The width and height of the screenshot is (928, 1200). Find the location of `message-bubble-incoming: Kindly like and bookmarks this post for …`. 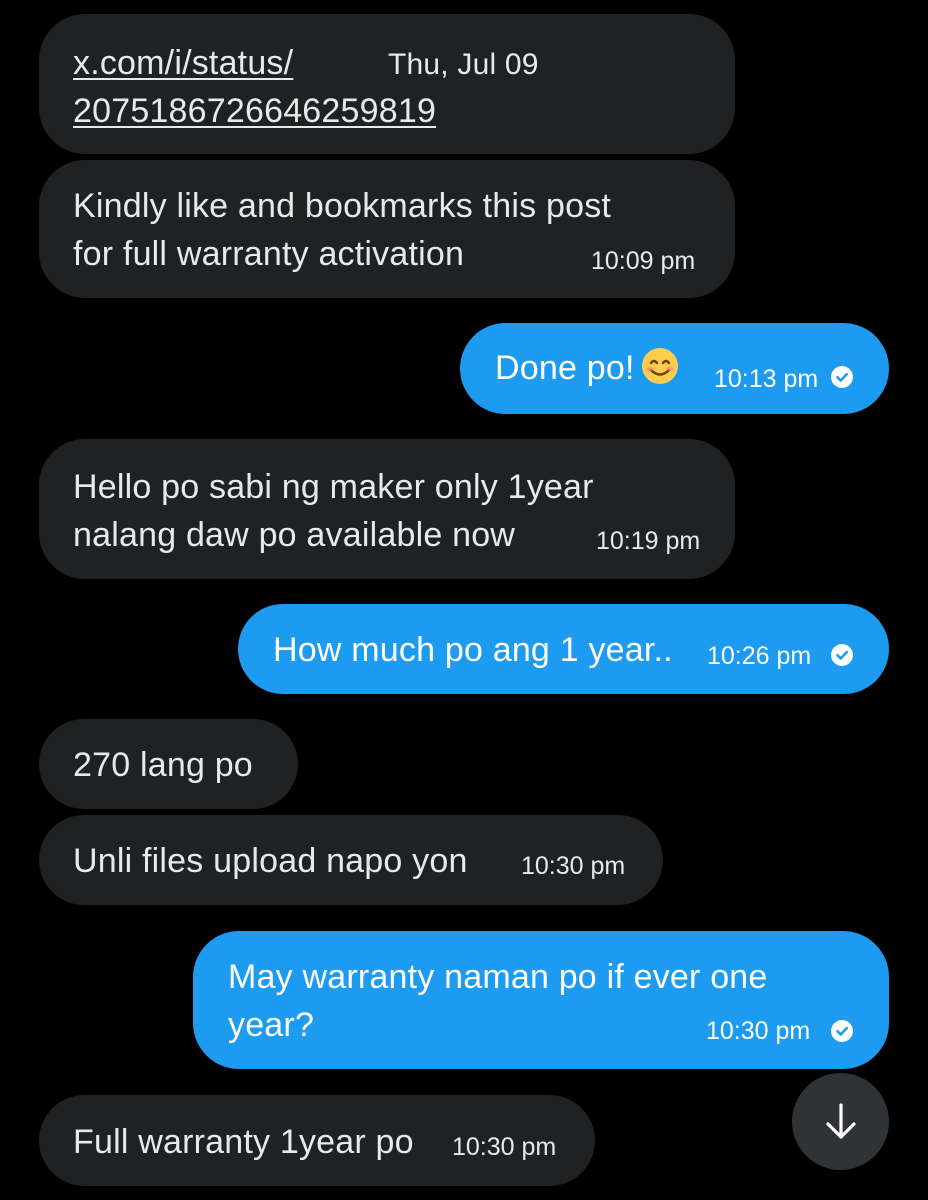

message-bubble-incoming: Kindly like and bookmarks this post for … is located at coordinates (387, 229).